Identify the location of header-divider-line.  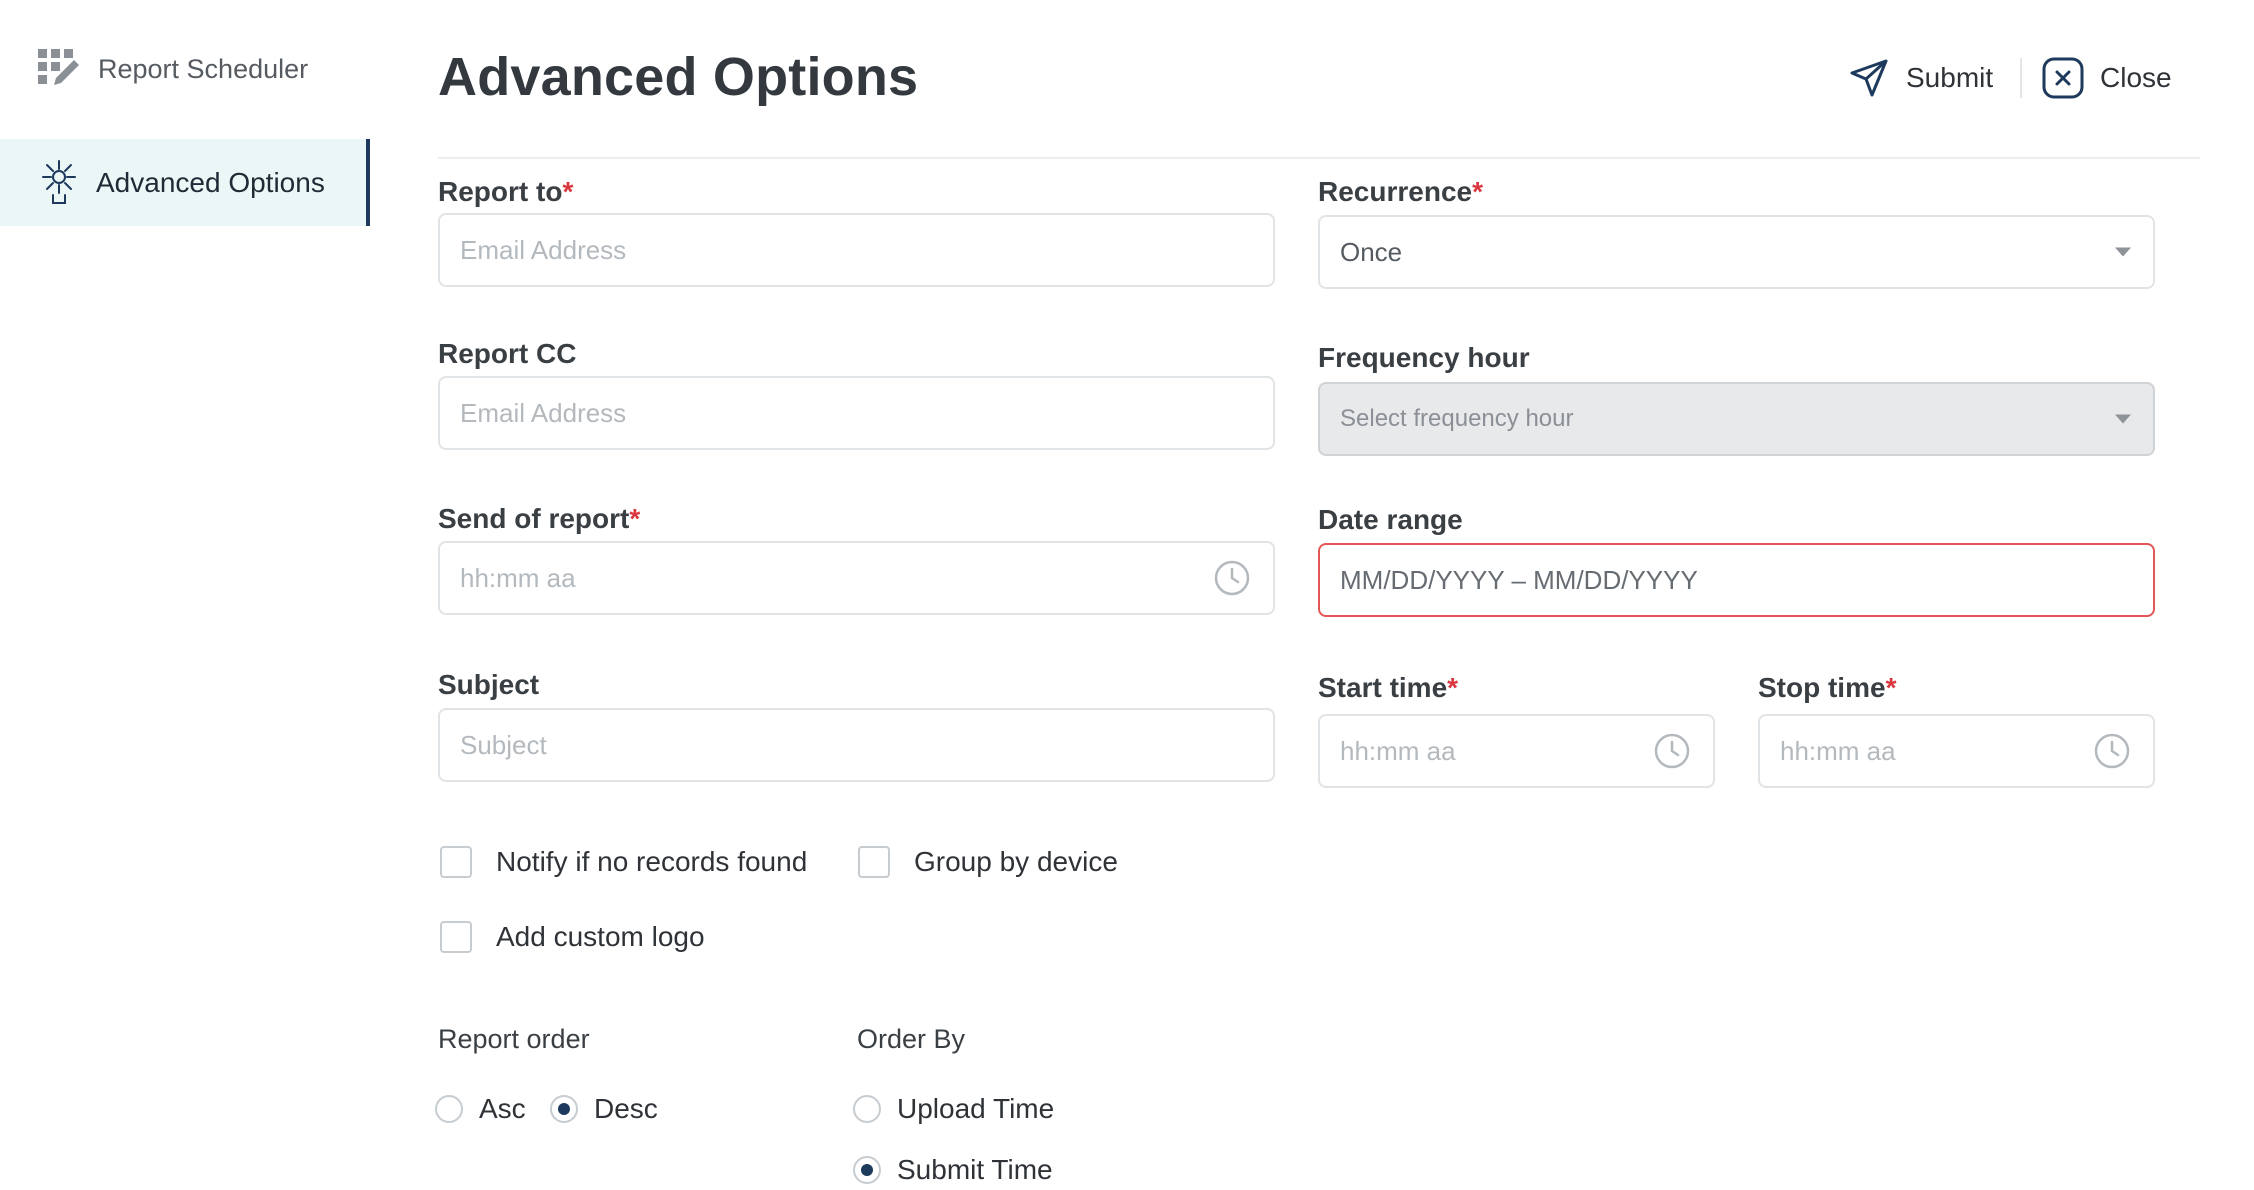
(1319, 158).